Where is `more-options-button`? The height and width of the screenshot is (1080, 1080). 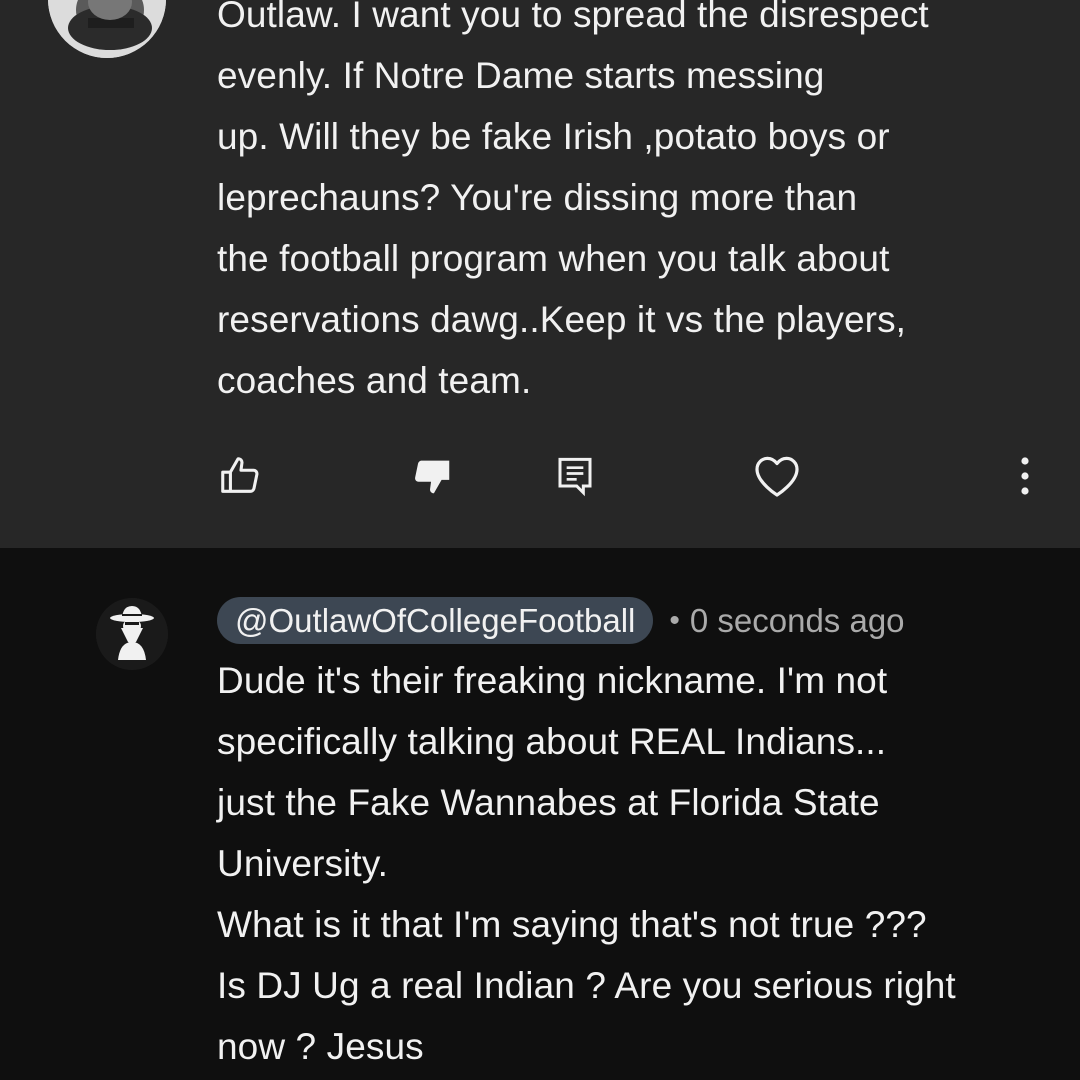
more-options-button is located at coordinates (1025, 476).